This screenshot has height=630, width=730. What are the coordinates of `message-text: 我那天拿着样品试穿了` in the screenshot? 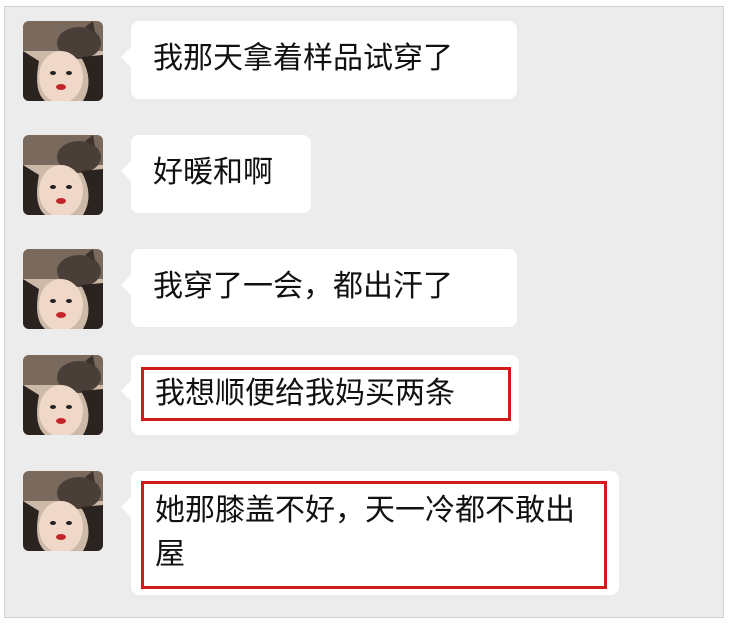 It's located at (303, 58).